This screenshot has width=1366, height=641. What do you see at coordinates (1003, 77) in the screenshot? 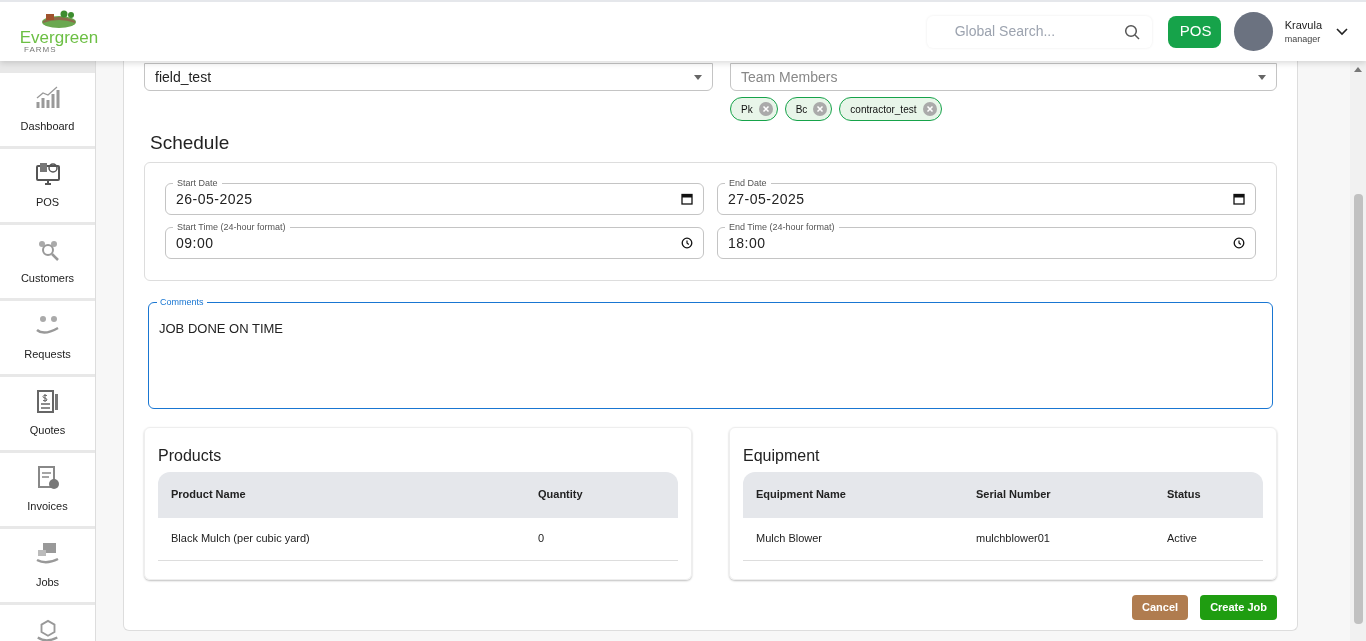
I see `team-members-select: Team Members` at bounding box center [1003, 77].